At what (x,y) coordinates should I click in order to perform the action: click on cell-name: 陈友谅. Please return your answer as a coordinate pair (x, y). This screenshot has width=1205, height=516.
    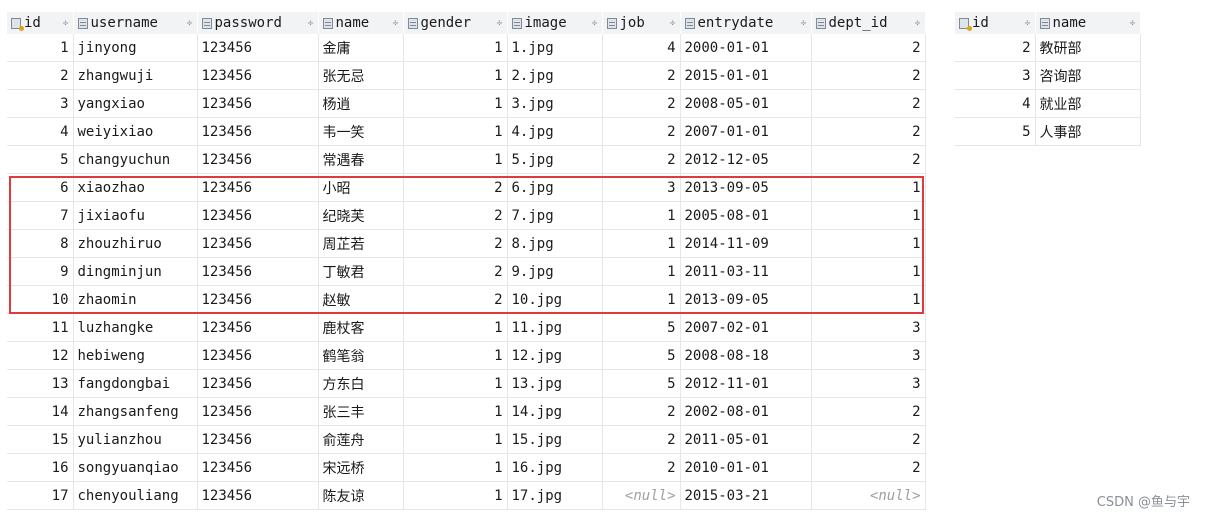
    Looking at the image, I should click on (361, 495).